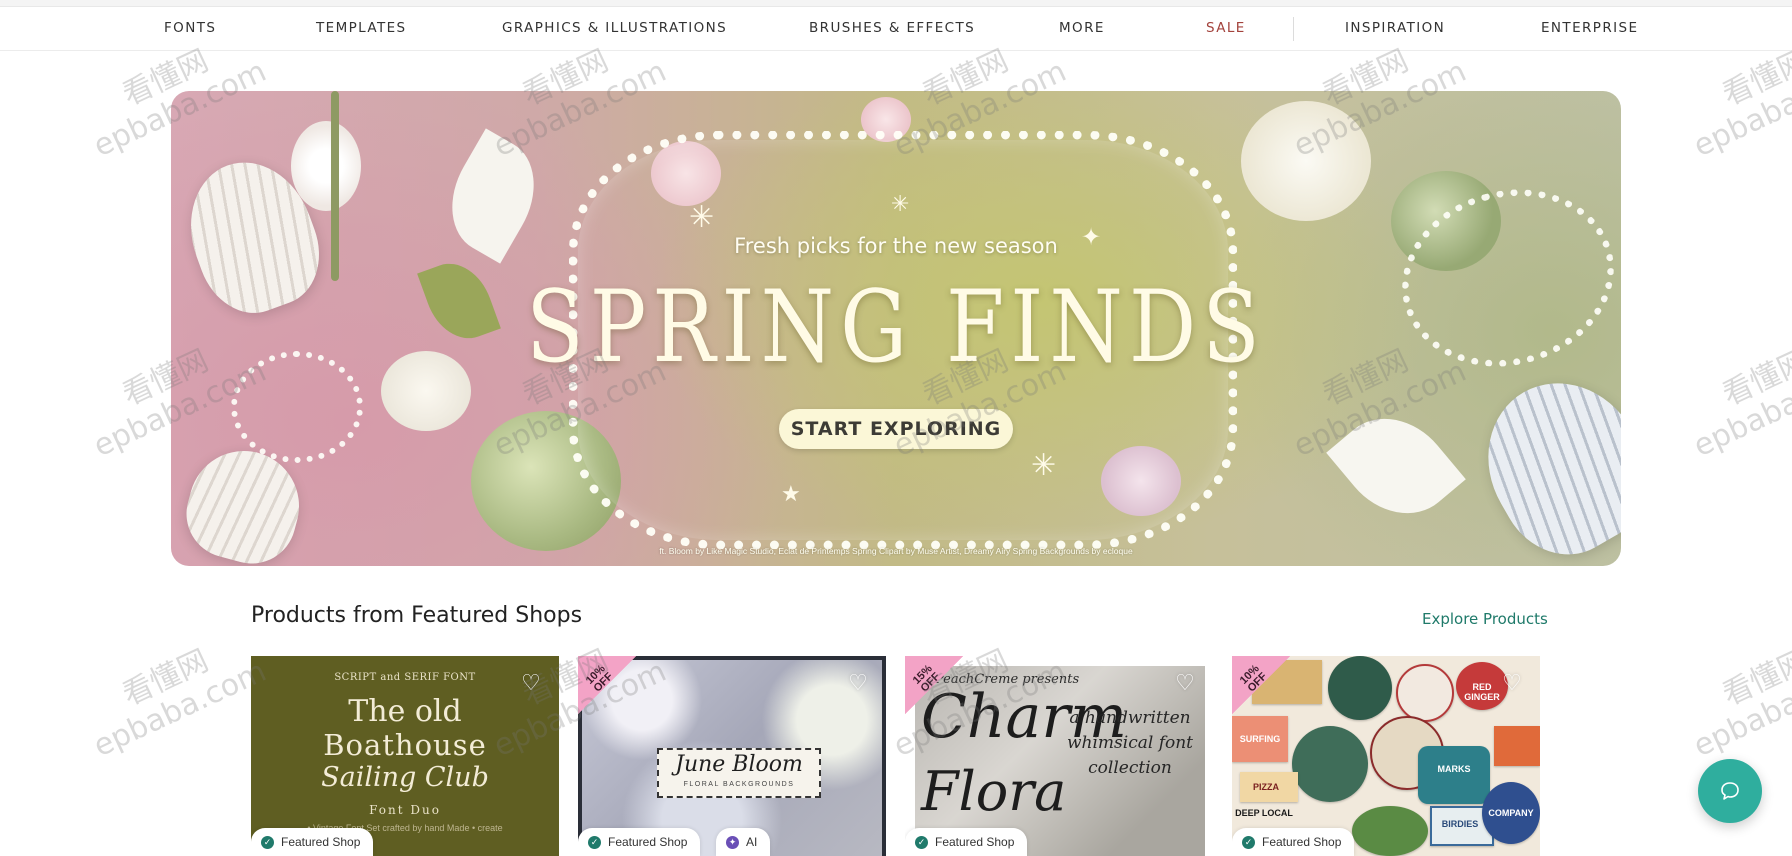 The width and height of the screenshot is (1792, 856). Describe the element at coordinates (361, 28) in the screenshot. I see `nav-templates: TEMPLATES` at that location.